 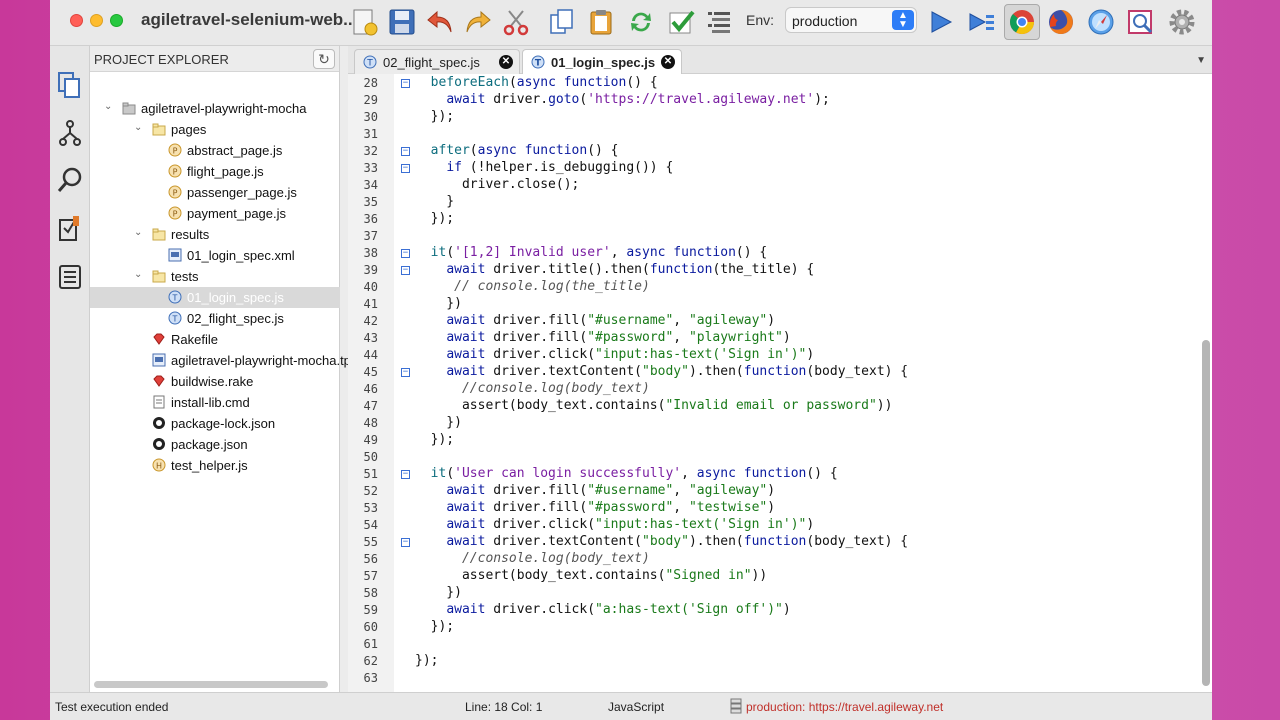 I want to click on check-icon, so click(x=681, y=22).